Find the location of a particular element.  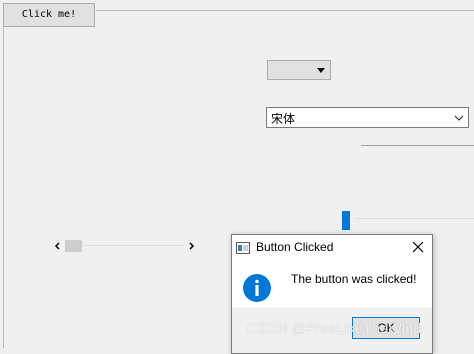

empty-combo-box is located at coordinates (299, 70).